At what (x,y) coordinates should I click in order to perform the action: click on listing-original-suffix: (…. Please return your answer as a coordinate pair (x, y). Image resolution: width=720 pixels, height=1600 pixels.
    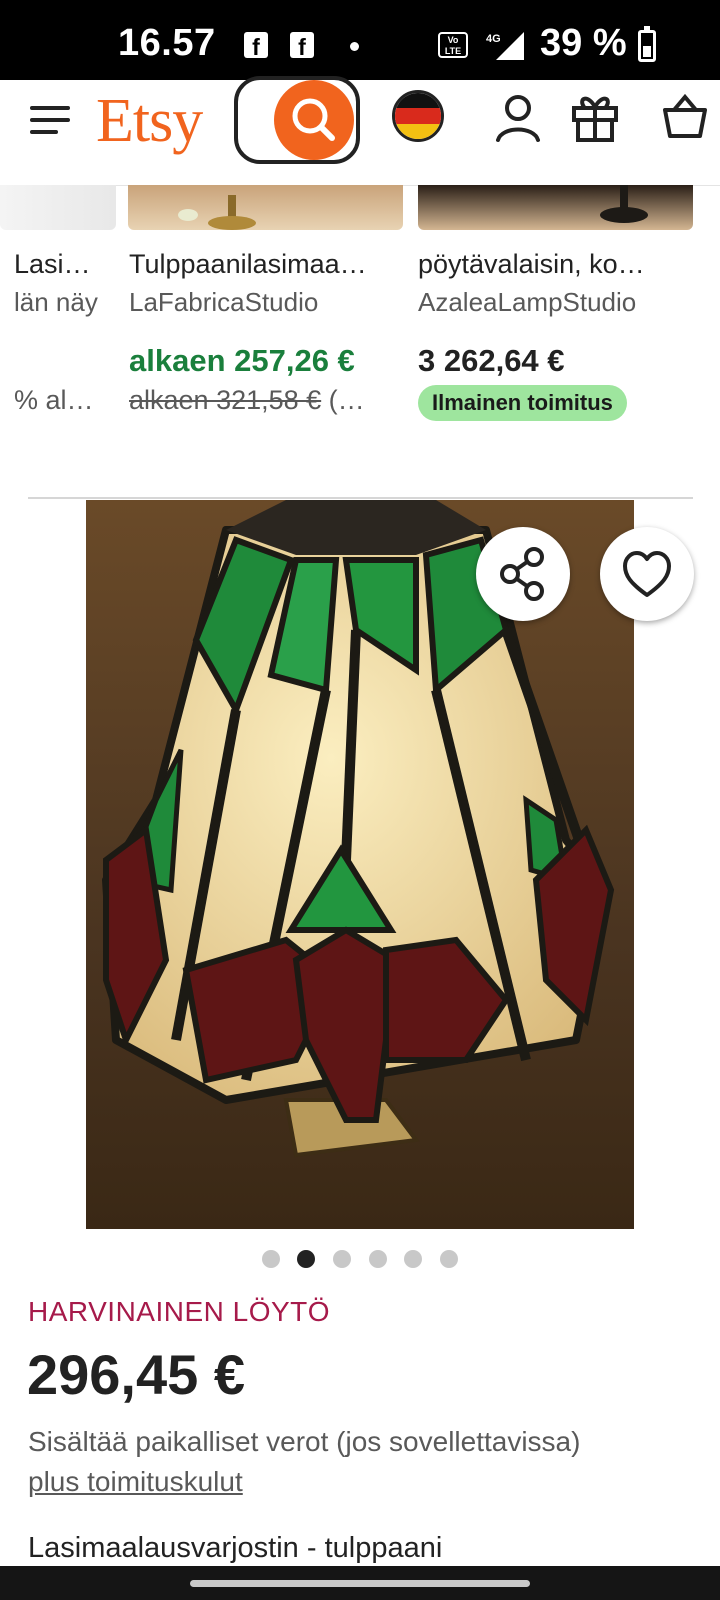
    Looking at the image, I should click on (343, 400).